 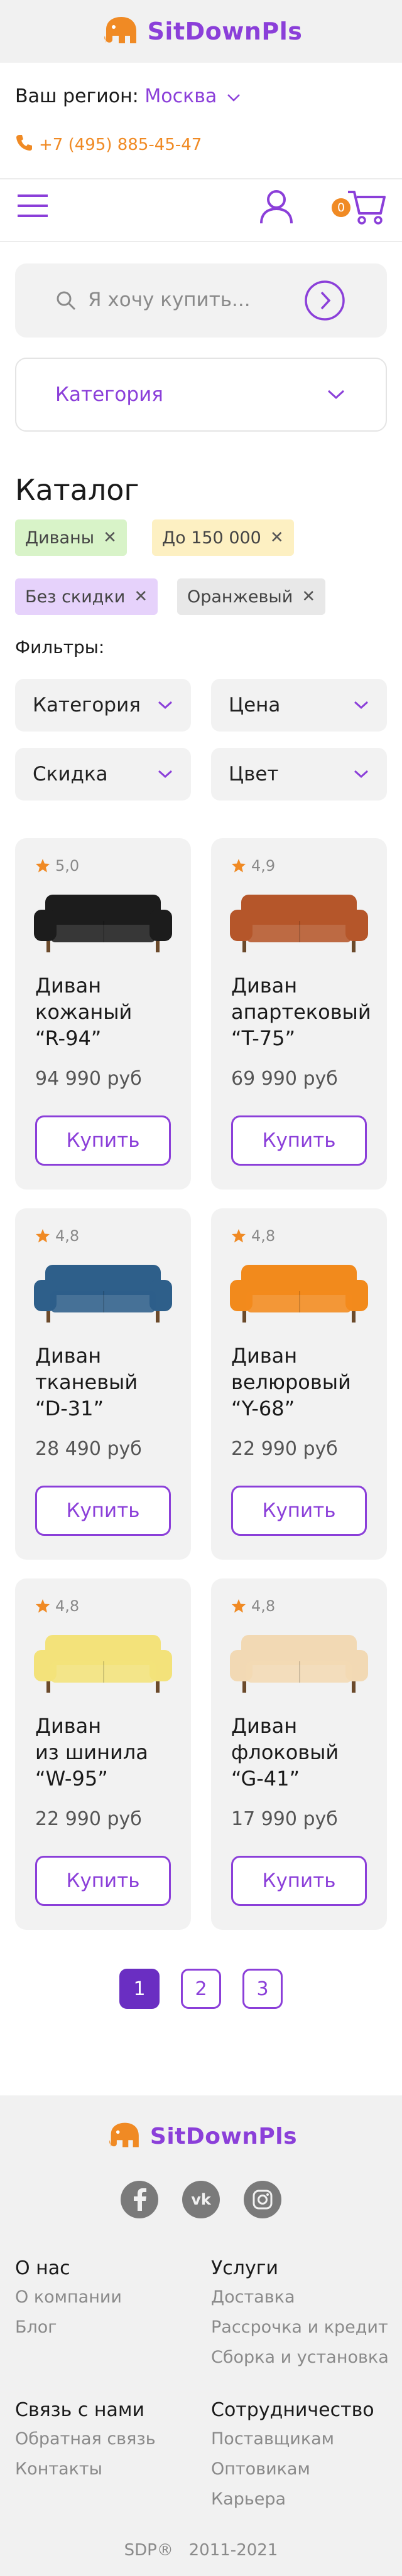 I want to click on menu-icon, so click(x=33, y=207).